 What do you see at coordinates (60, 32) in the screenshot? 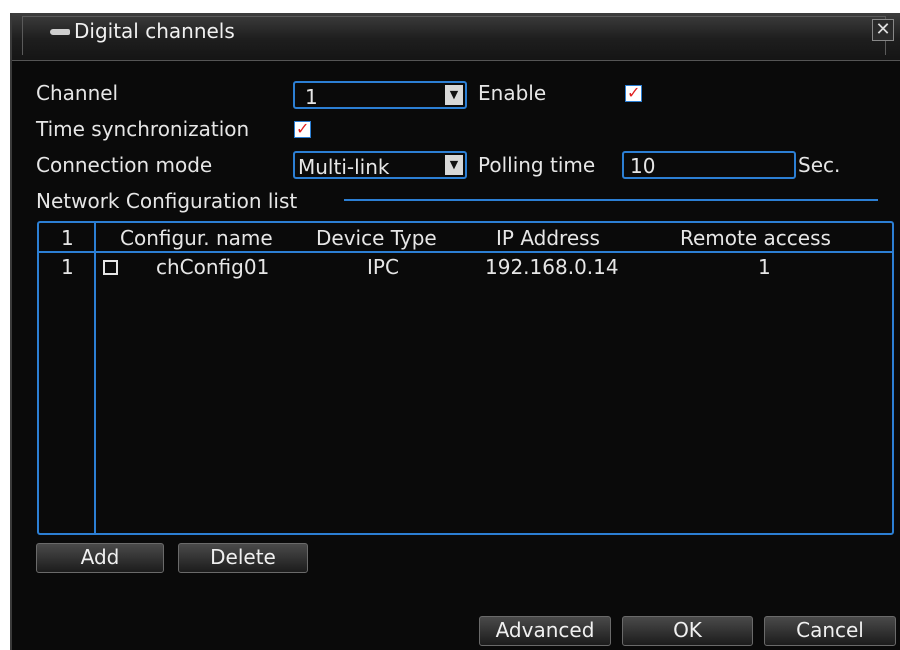
I see `menu-pill-icon` at bounding box center [60, 32].